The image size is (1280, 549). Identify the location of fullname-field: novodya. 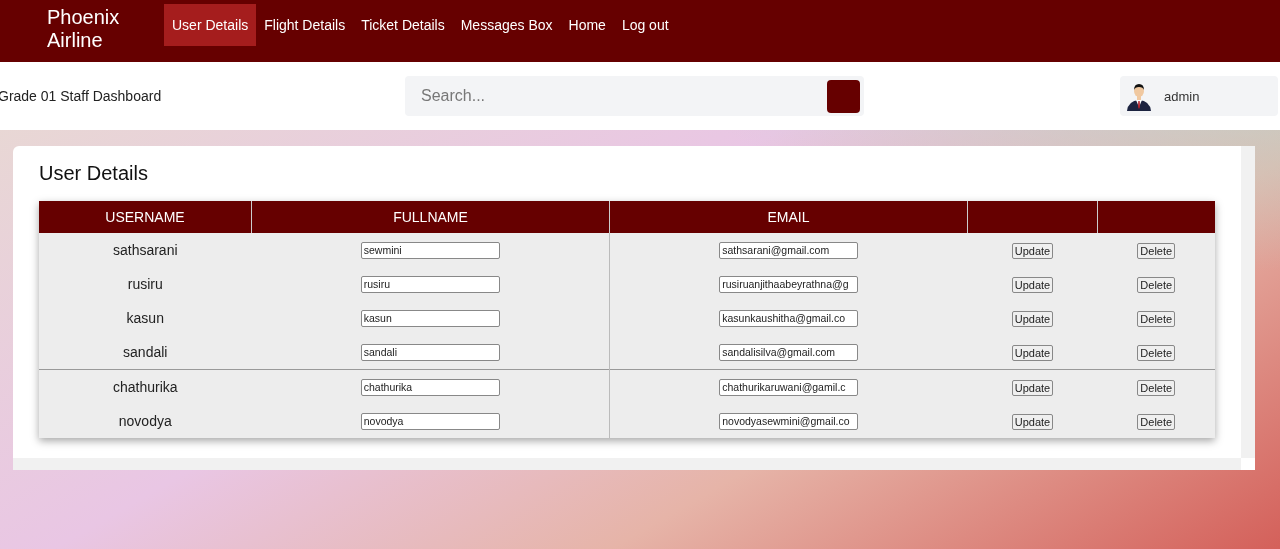
(430, 421).